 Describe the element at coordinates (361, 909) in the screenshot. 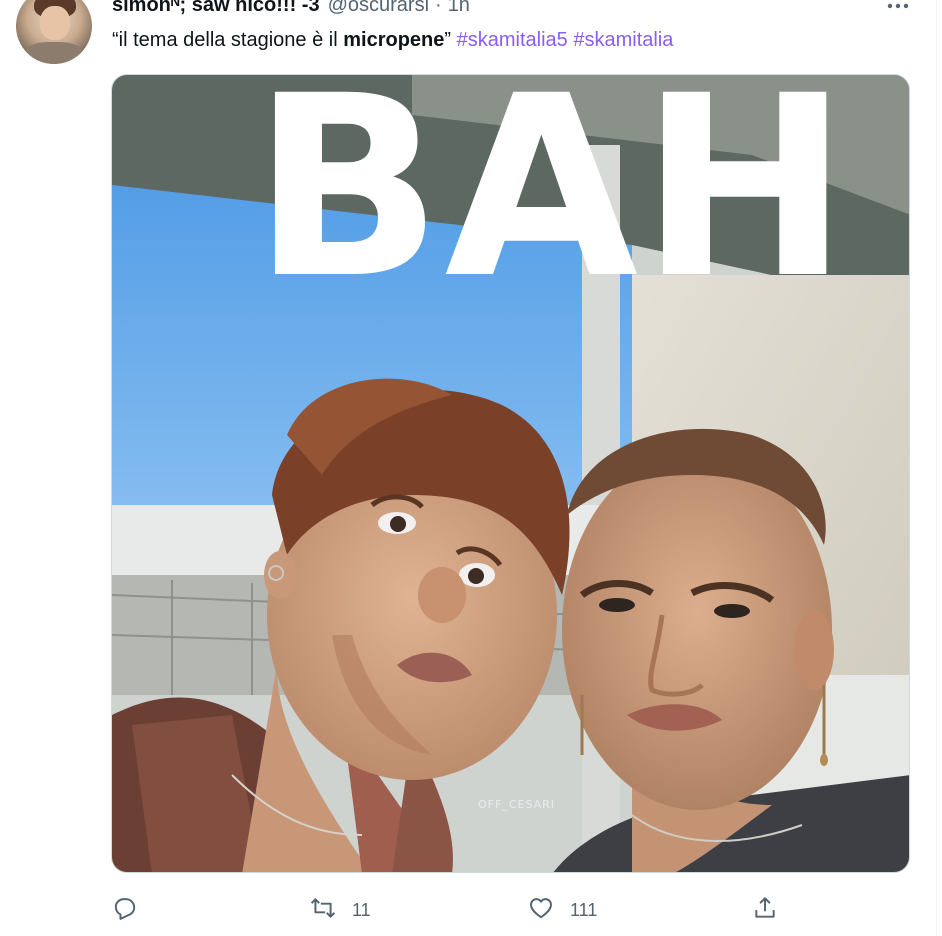

I see `retweet-count: 11` at that location.